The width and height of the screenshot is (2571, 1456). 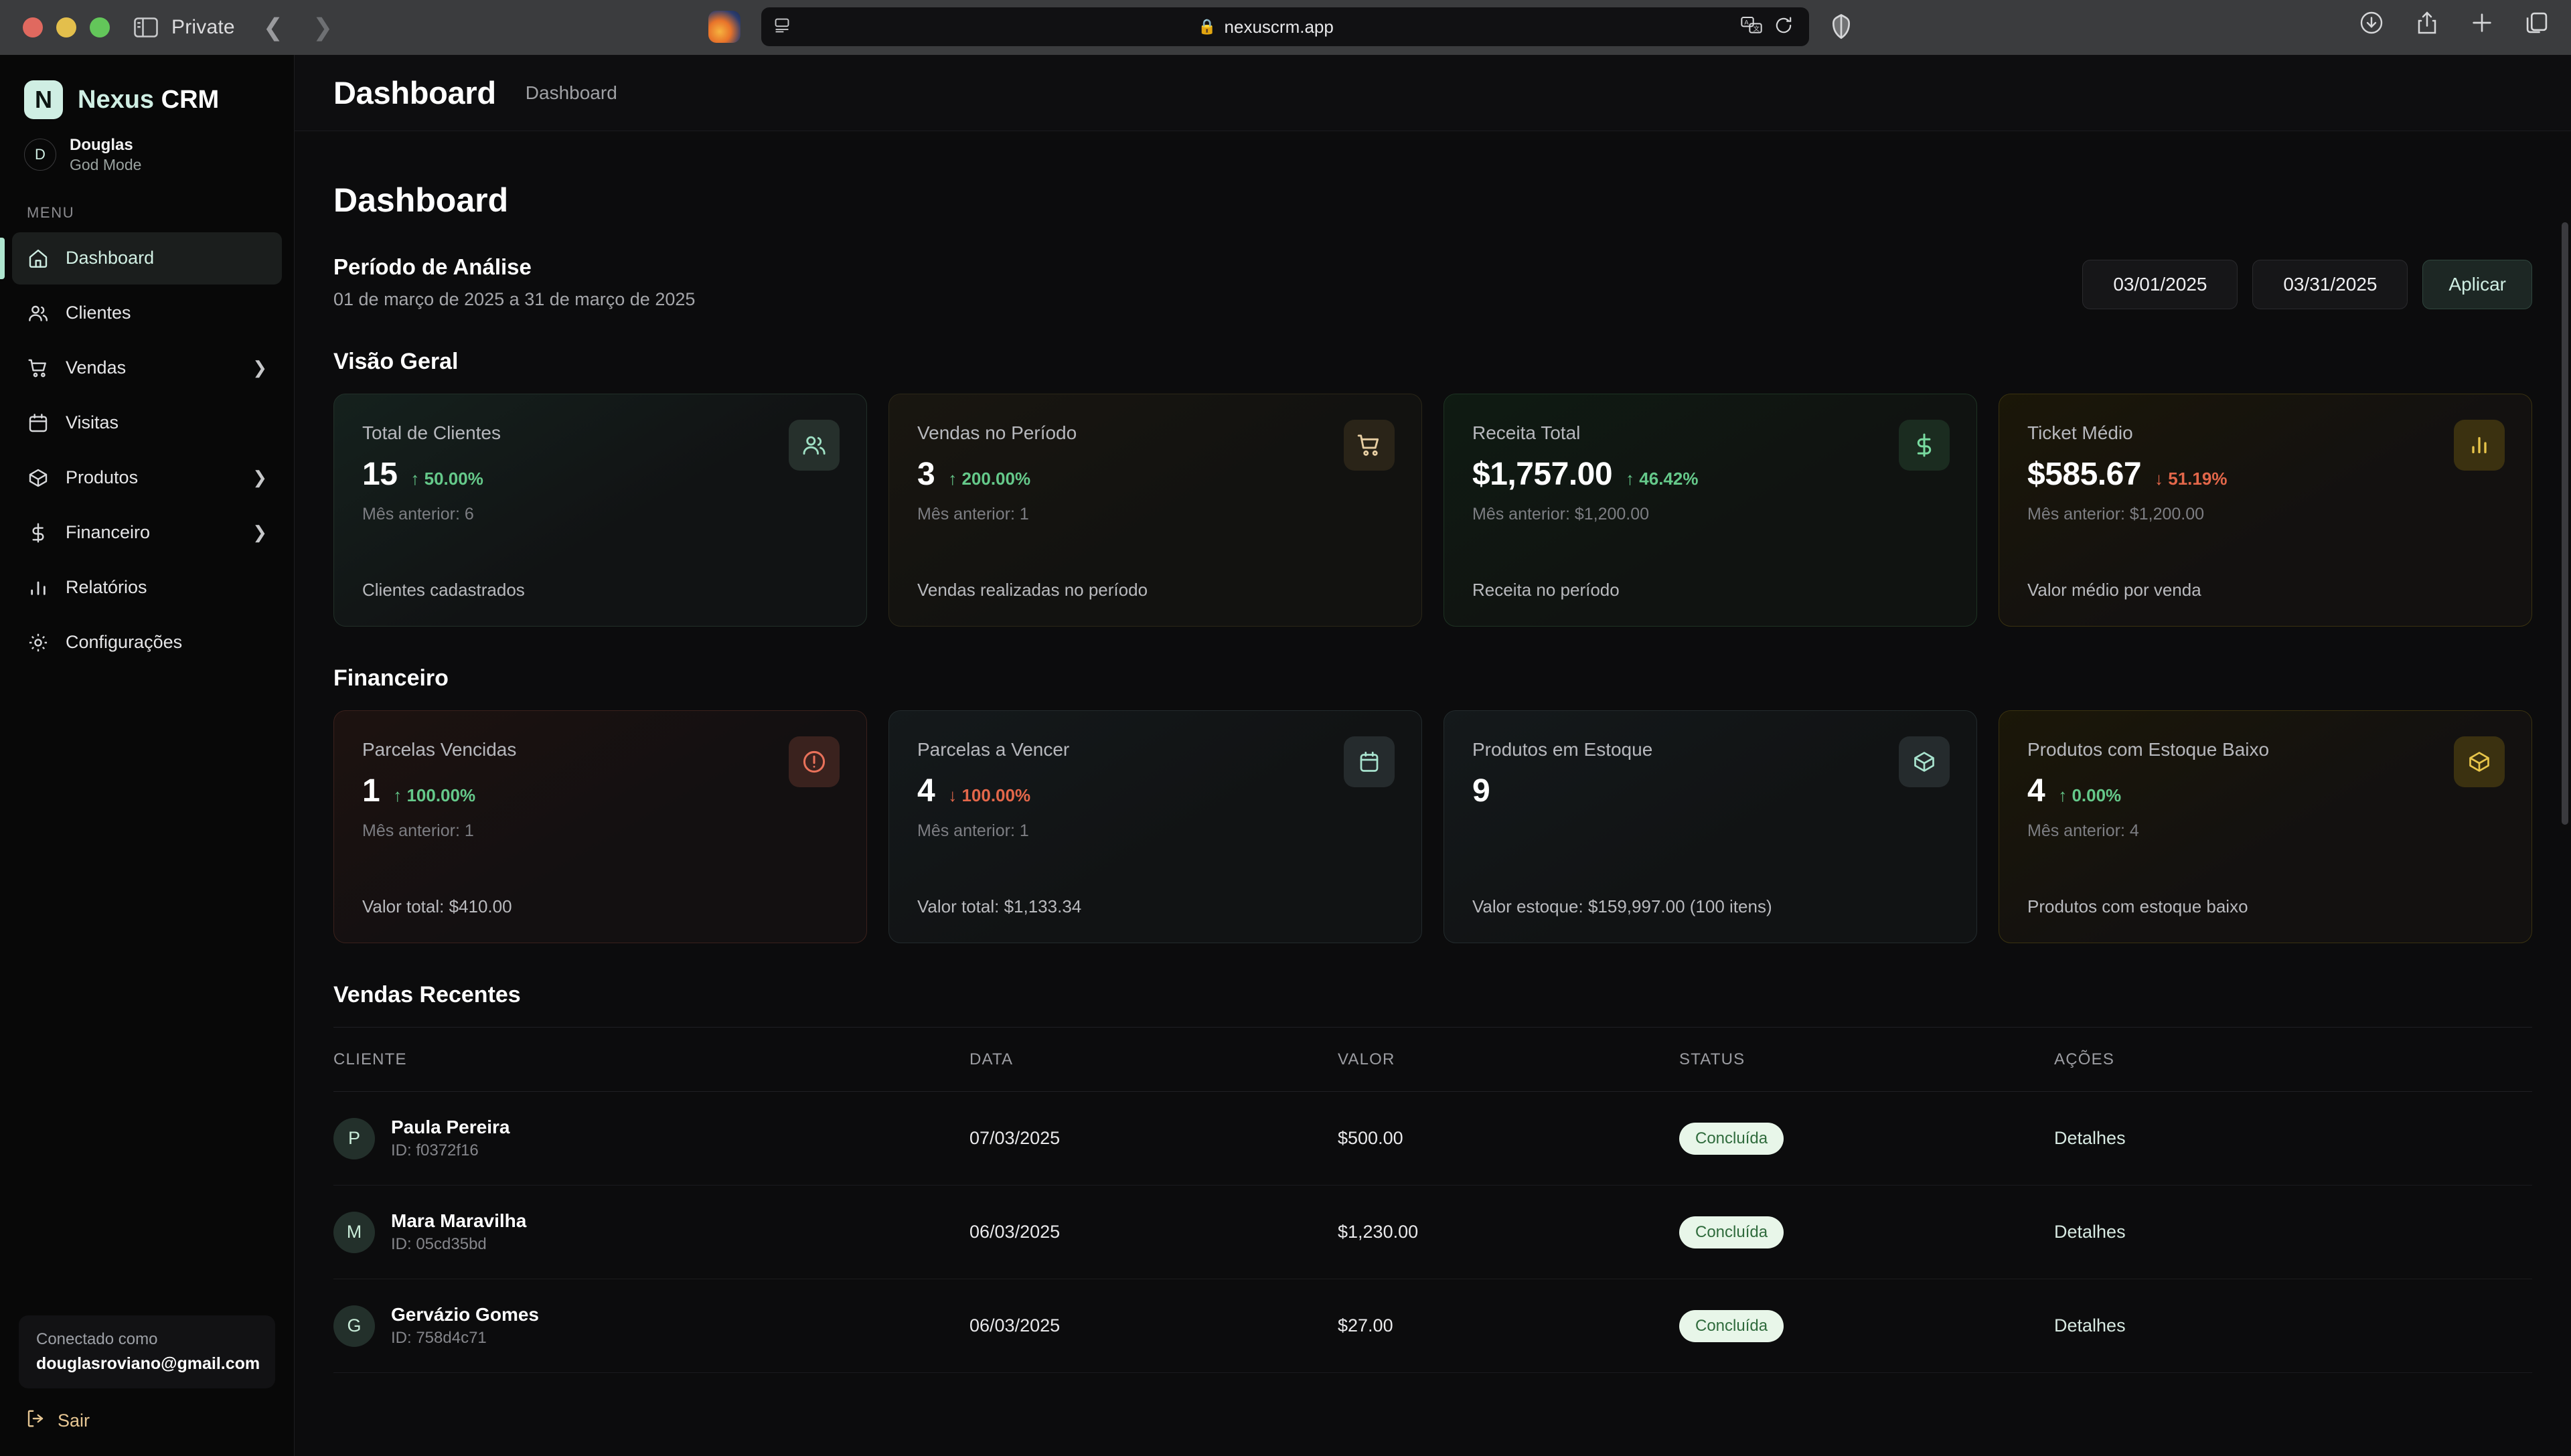 I want to click on sidebar-item-relatorios: Relatórios, so click(x=147, y=588).